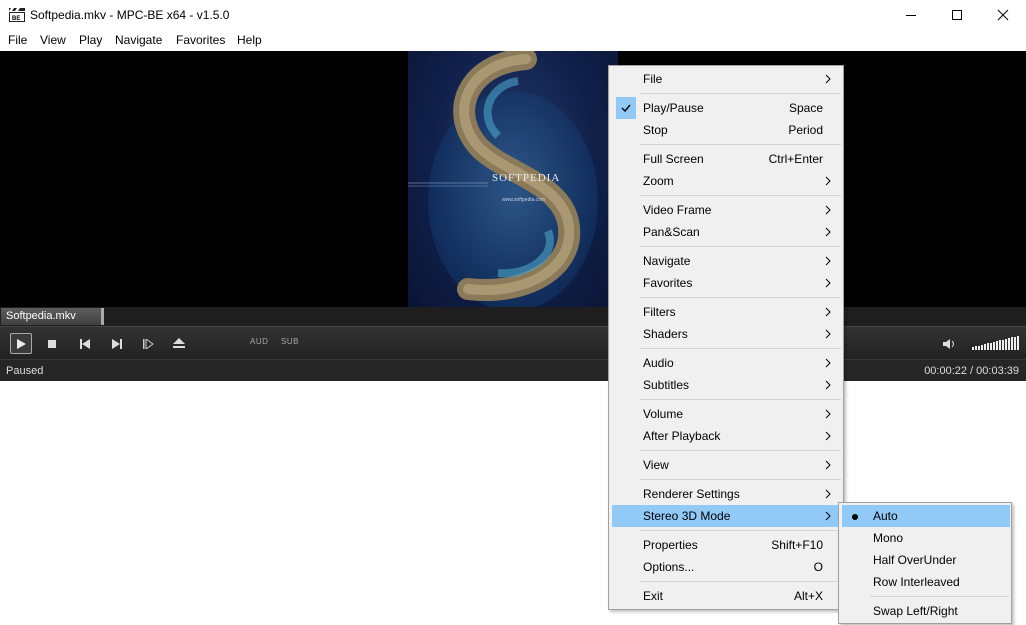  What do you see at coordinates (138, 40) in the screenshot?
I see `menu-navigate: Navigate` at bounding box center [138, 40].